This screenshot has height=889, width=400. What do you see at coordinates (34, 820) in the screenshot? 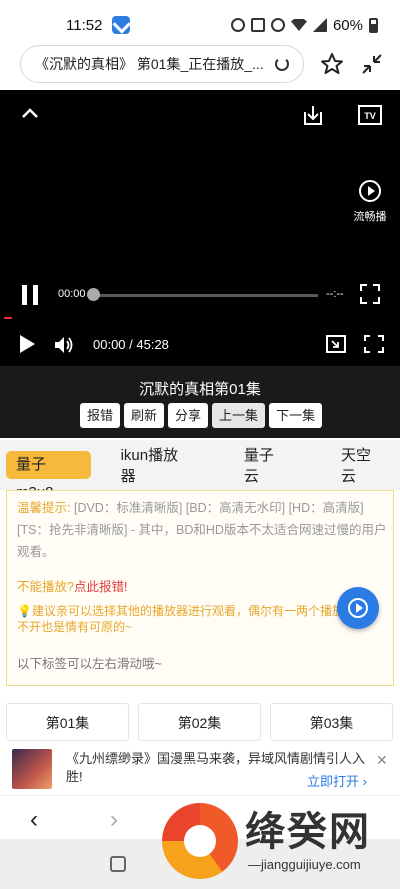
I see `back-button: ‹` at bounding box center [34, 820].